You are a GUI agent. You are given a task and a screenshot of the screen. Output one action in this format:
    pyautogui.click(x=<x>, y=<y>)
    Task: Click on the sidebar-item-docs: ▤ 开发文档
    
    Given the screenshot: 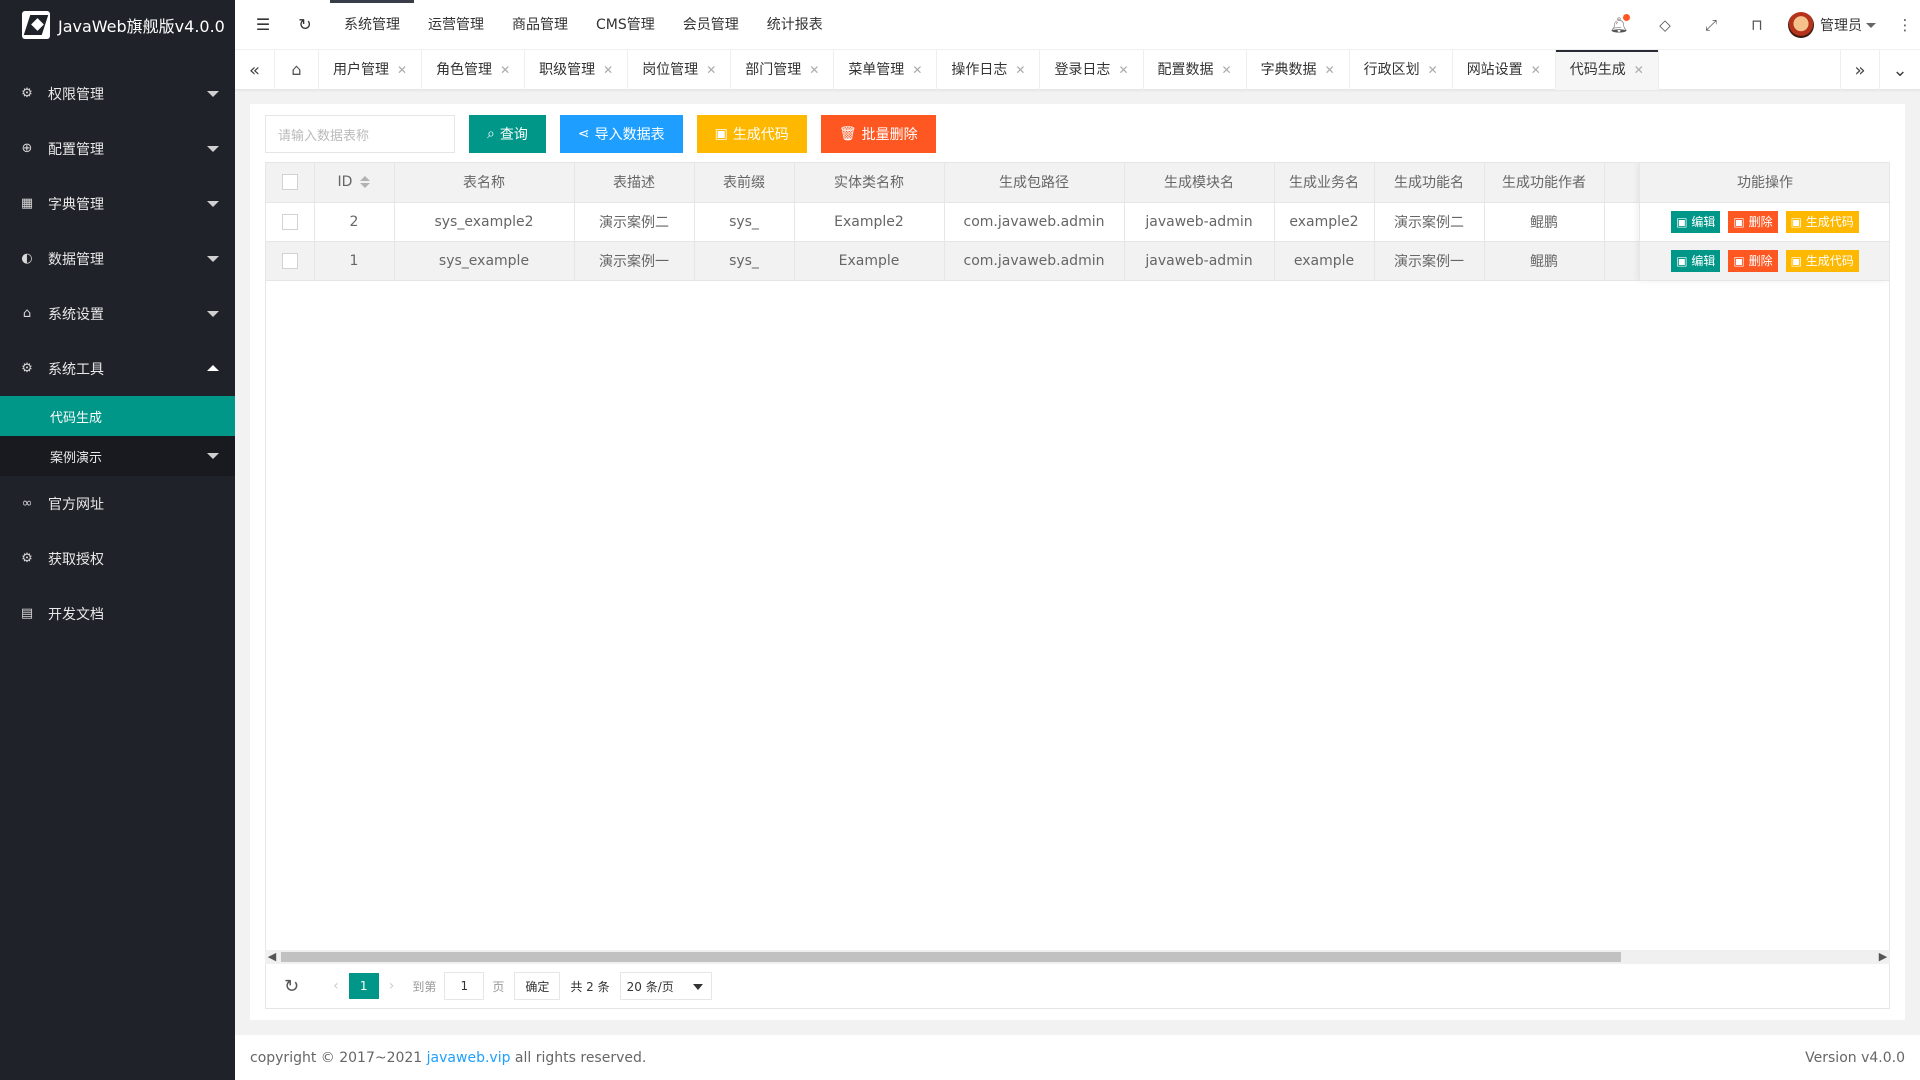 What is the action you would take?
    pyautogui.click(x=117, y=613)
    